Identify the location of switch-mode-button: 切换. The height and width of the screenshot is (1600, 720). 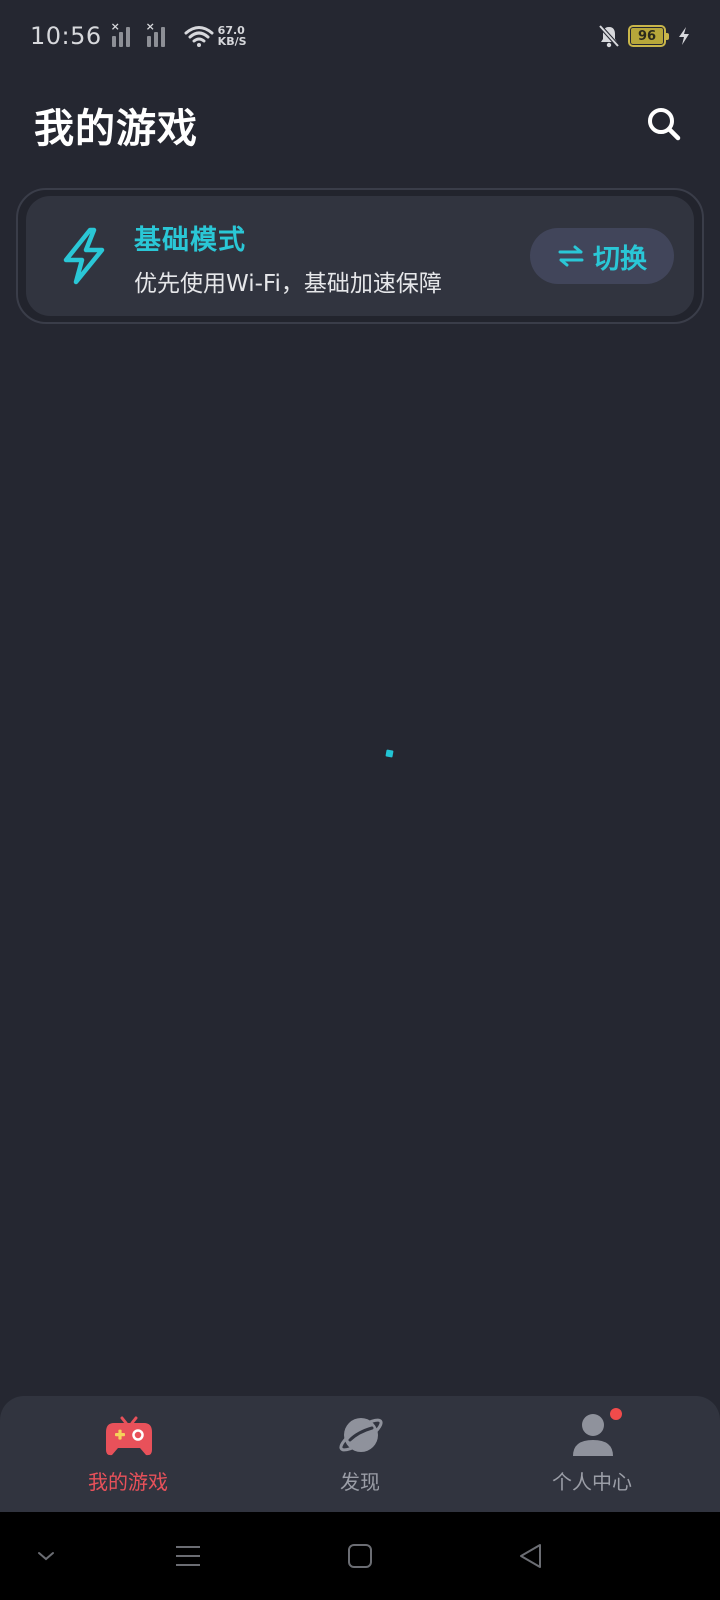
(602, 256).